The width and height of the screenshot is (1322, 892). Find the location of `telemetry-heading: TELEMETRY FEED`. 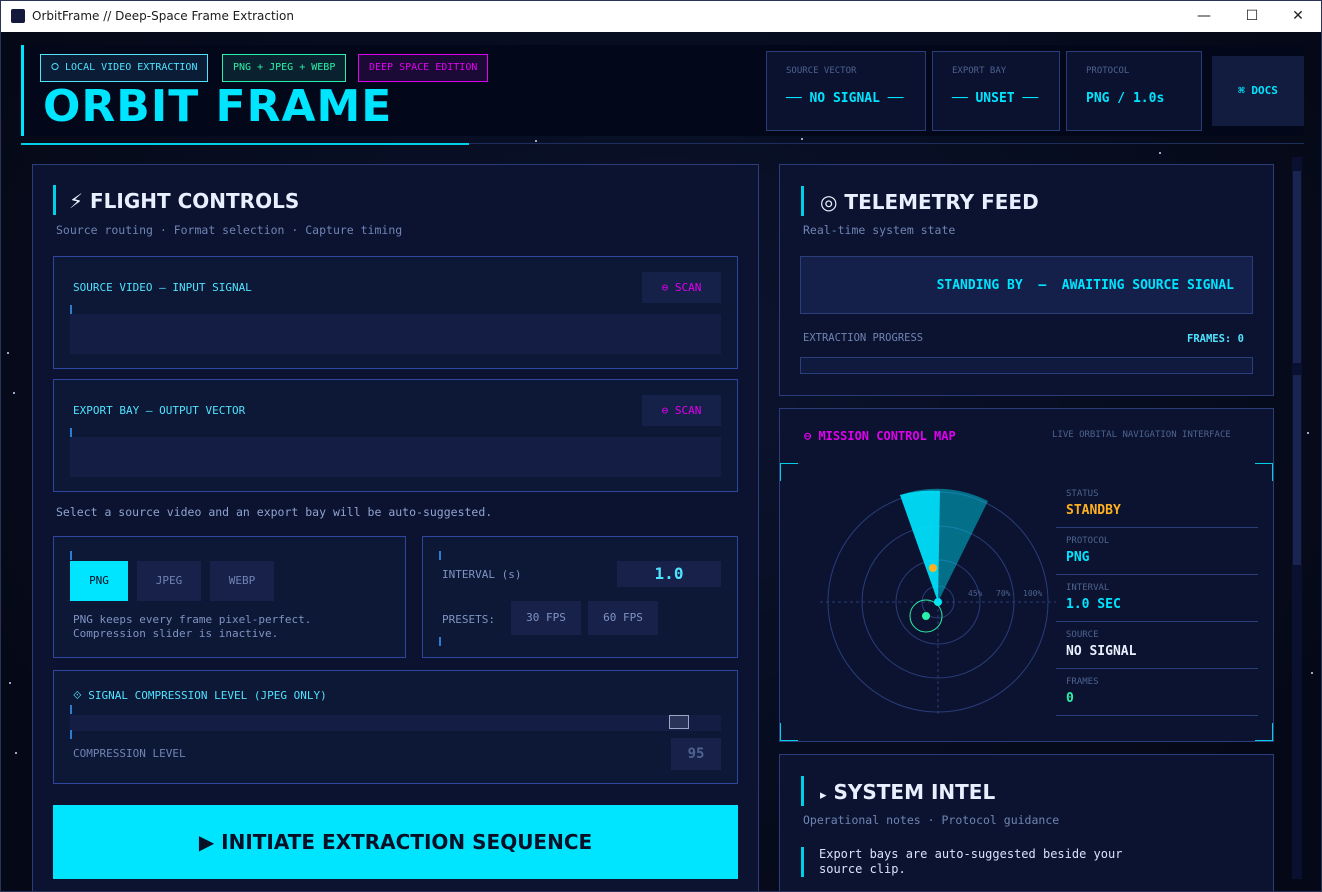

telemetry-heading: TELEMETRY FEED is located at coordinates (941, 202).